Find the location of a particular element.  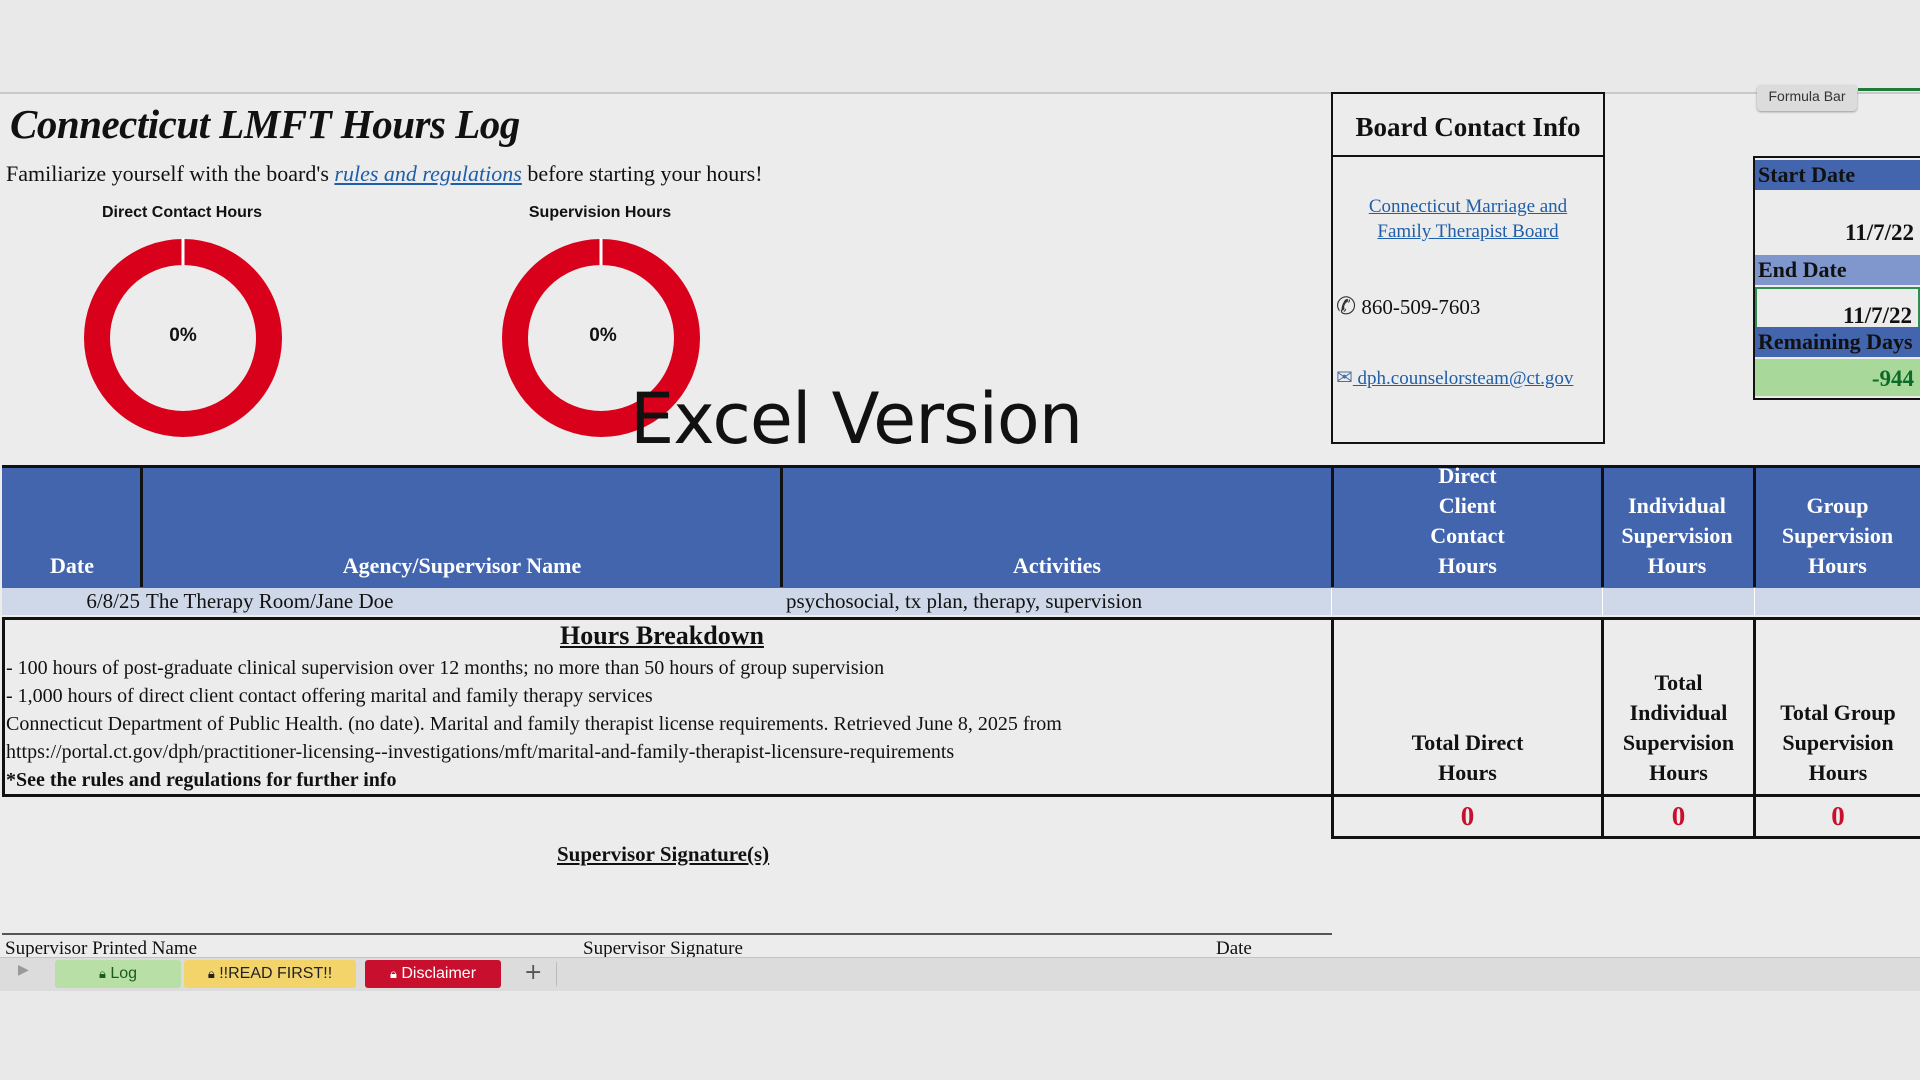

tab-read-first: 🔒︎ !!READ FIRST!! is located at coordinates (270, 974).